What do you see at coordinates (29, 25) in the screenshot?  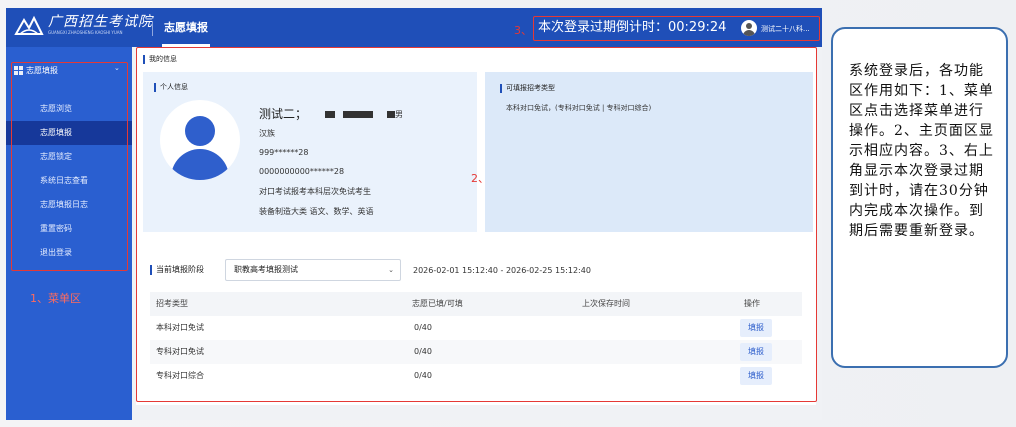 I see `logo-icon` at bounding box center [29, 25].